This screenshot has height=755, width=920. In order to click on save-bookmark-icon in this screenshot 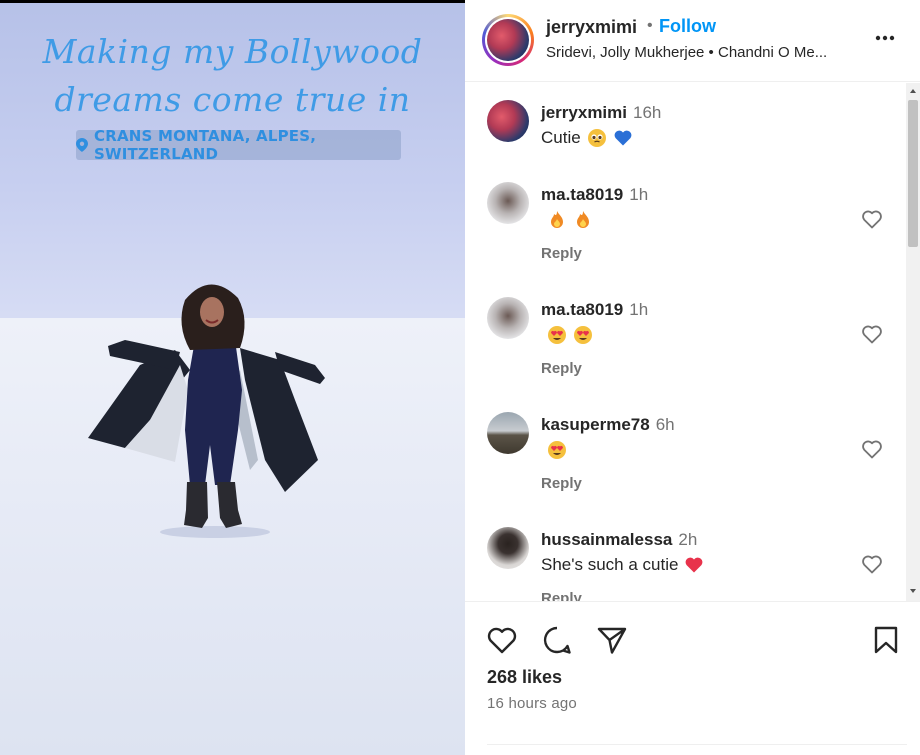, I will do `click(886, 640)`.